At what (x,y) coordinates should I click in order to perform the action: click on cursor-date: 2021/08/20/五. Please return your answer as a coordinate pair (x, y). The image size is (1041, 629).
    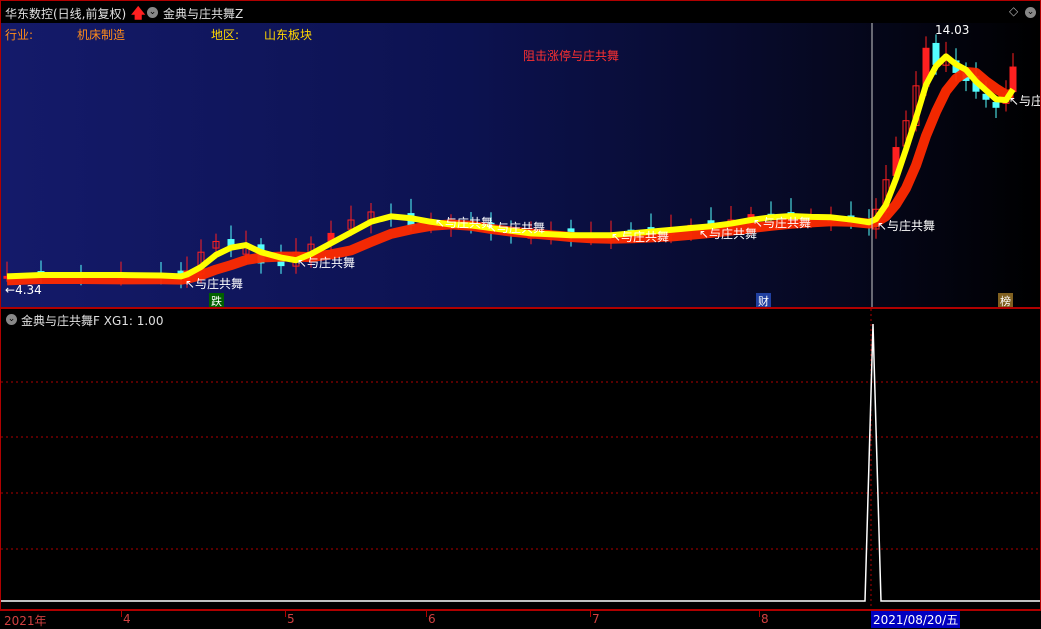
    Looking at the image, I should click on (916, 619).